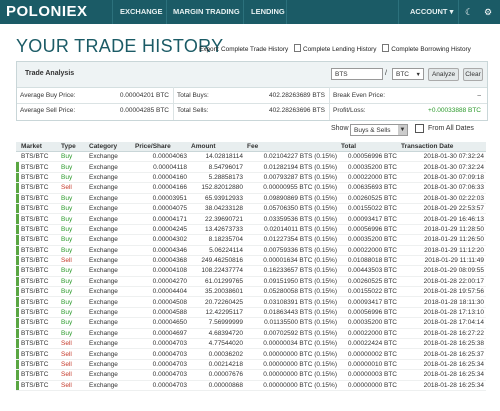 This screenshot has height=411, width=500. Describe the element at coordinates (443, 74) in the screenshot. I see `analyze-button: Analyze` at that location.